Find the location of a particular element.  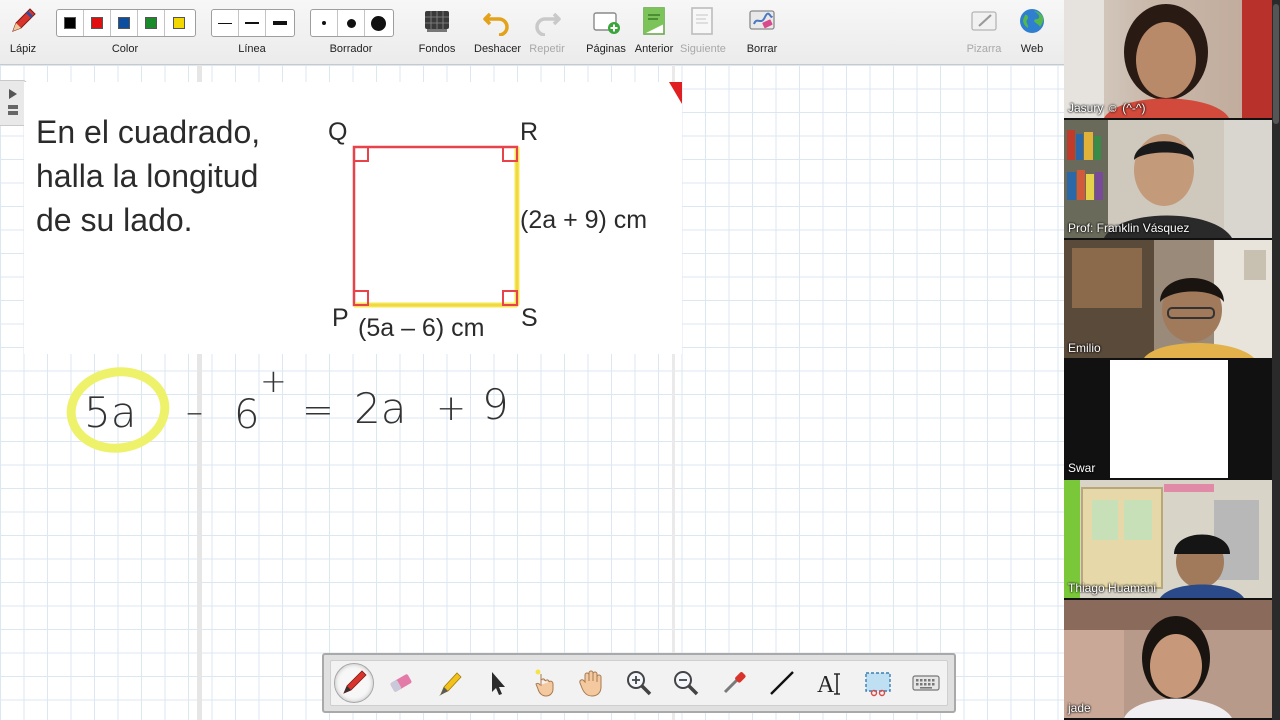

clear-button: Borrar is located at coordinates (762, 32).